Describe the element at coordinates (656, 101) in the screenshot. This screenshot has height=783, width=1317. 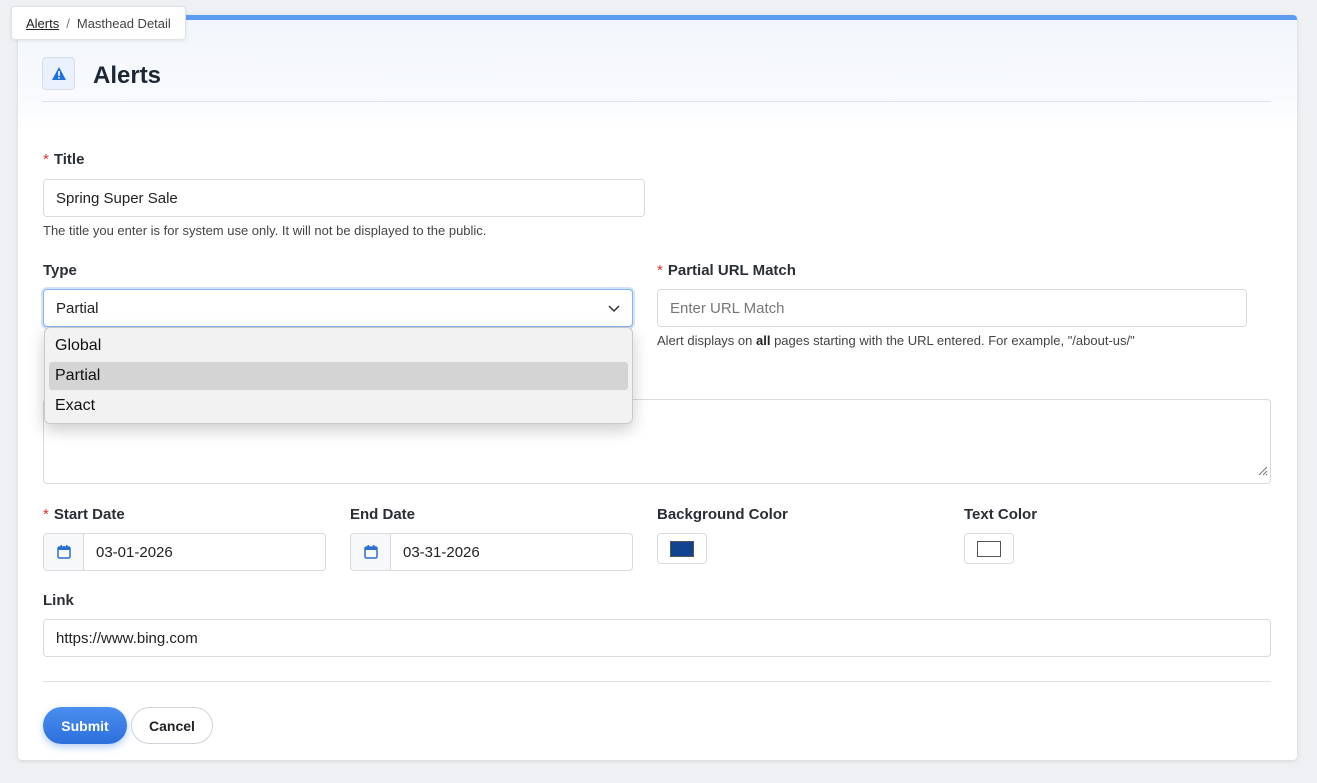
I see `header-divider` at that location.